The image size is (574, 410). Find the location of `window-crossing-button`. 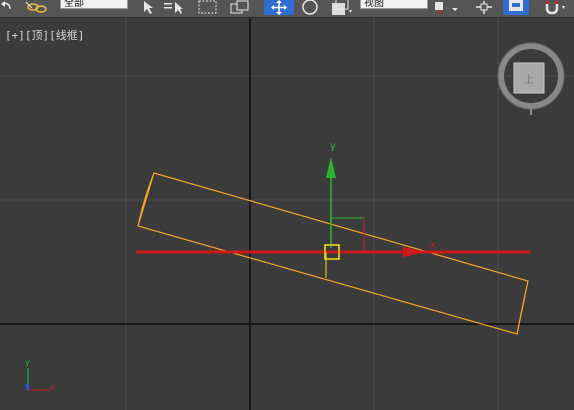

window-crossing-button is located at coordinates (240, 7).